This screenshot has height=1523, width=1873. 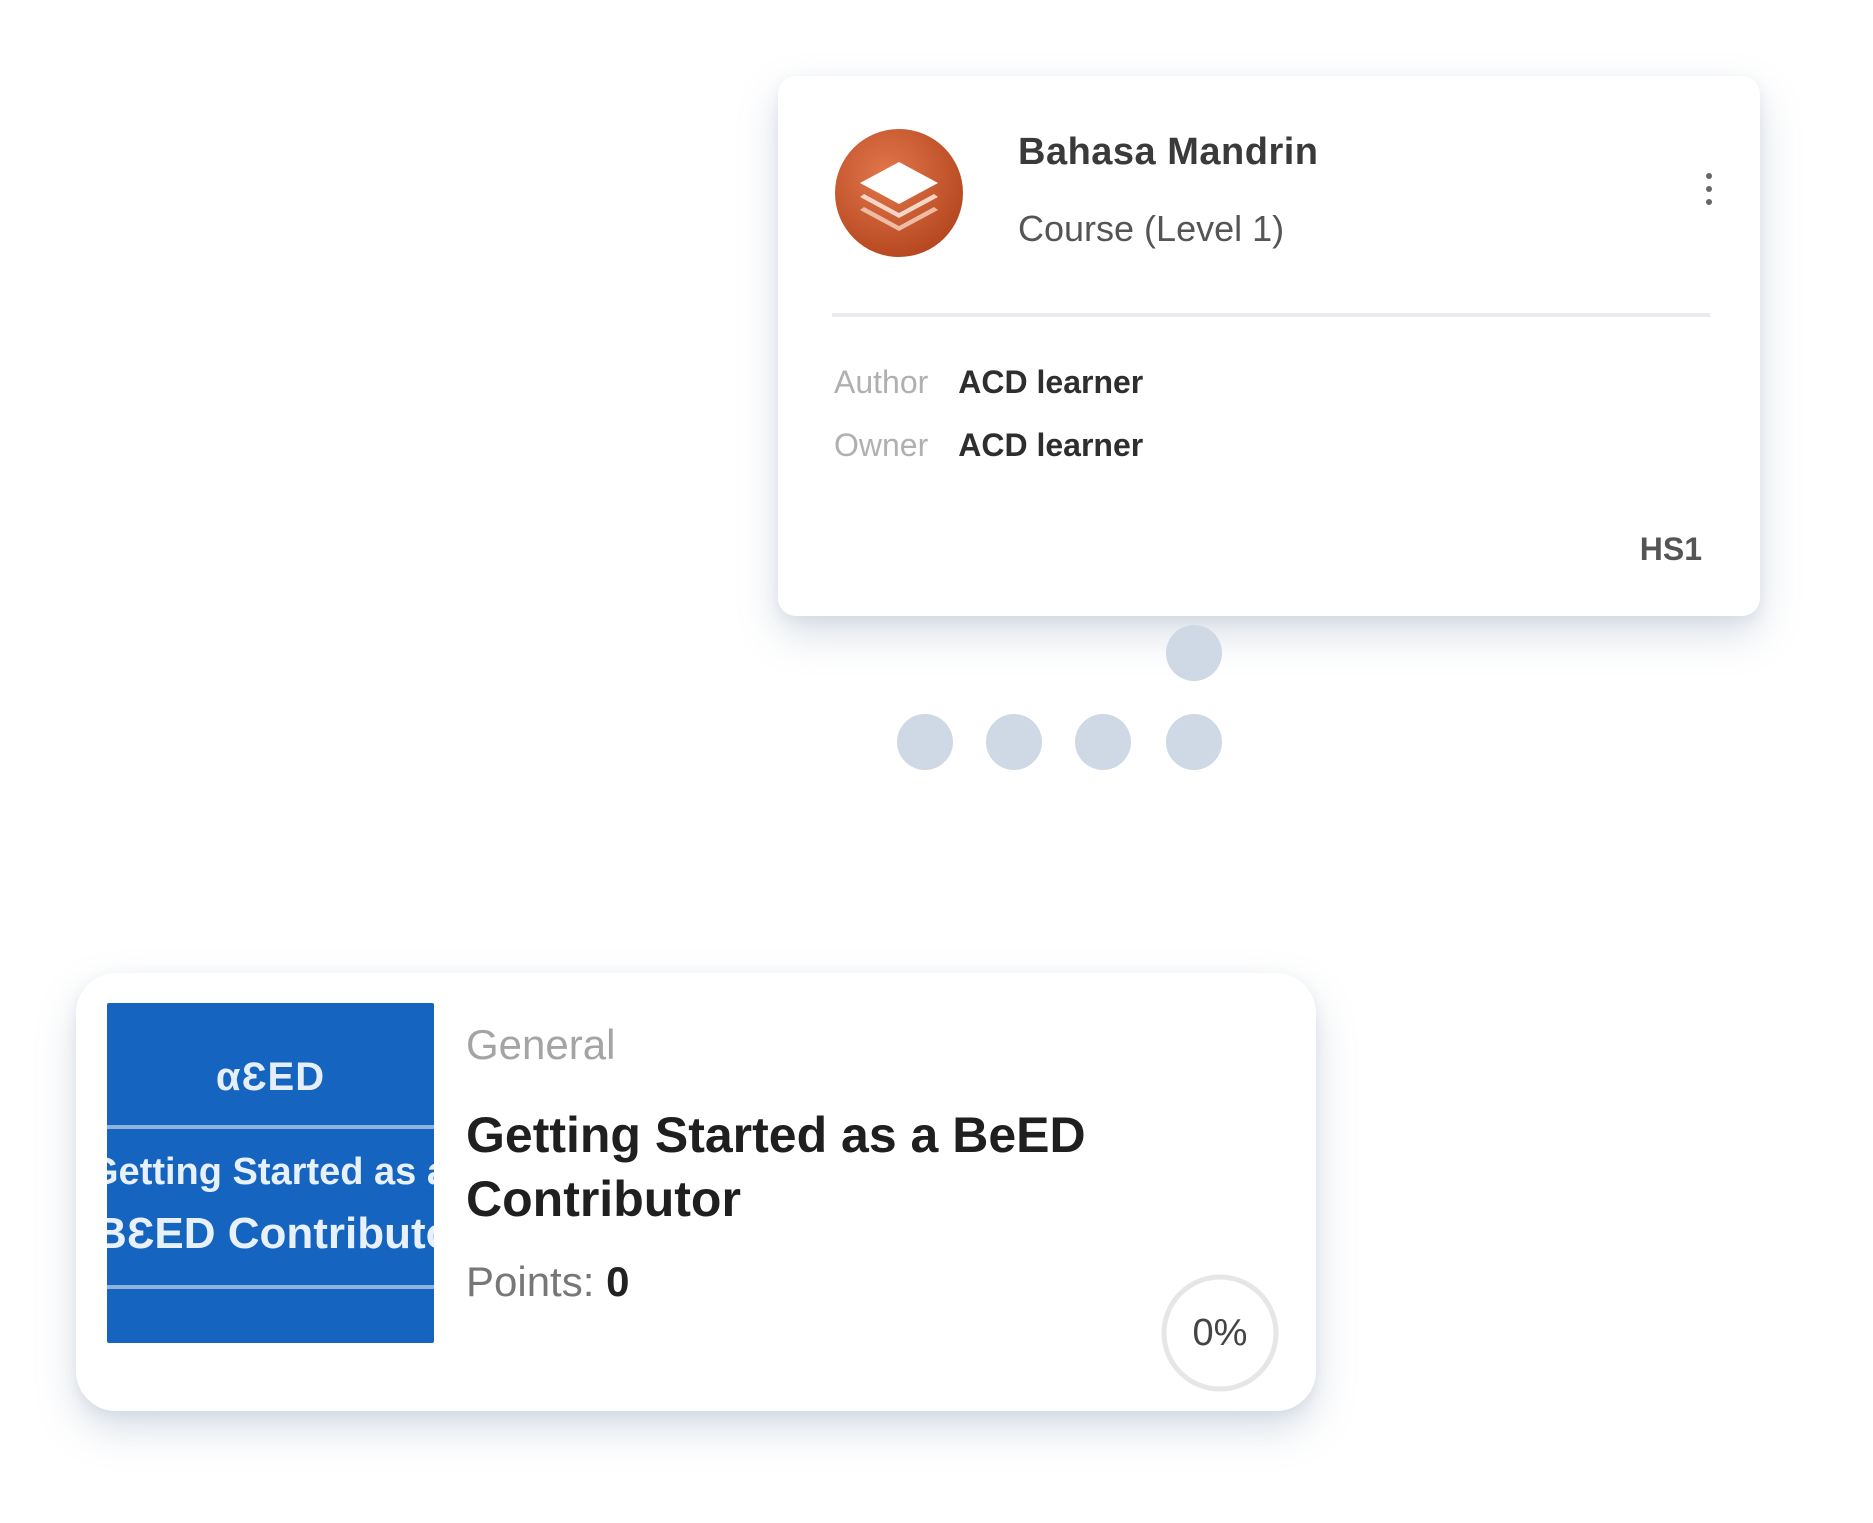 I want to click on course-subtitle: Course (Level 1), so click(x=1151, y=228).